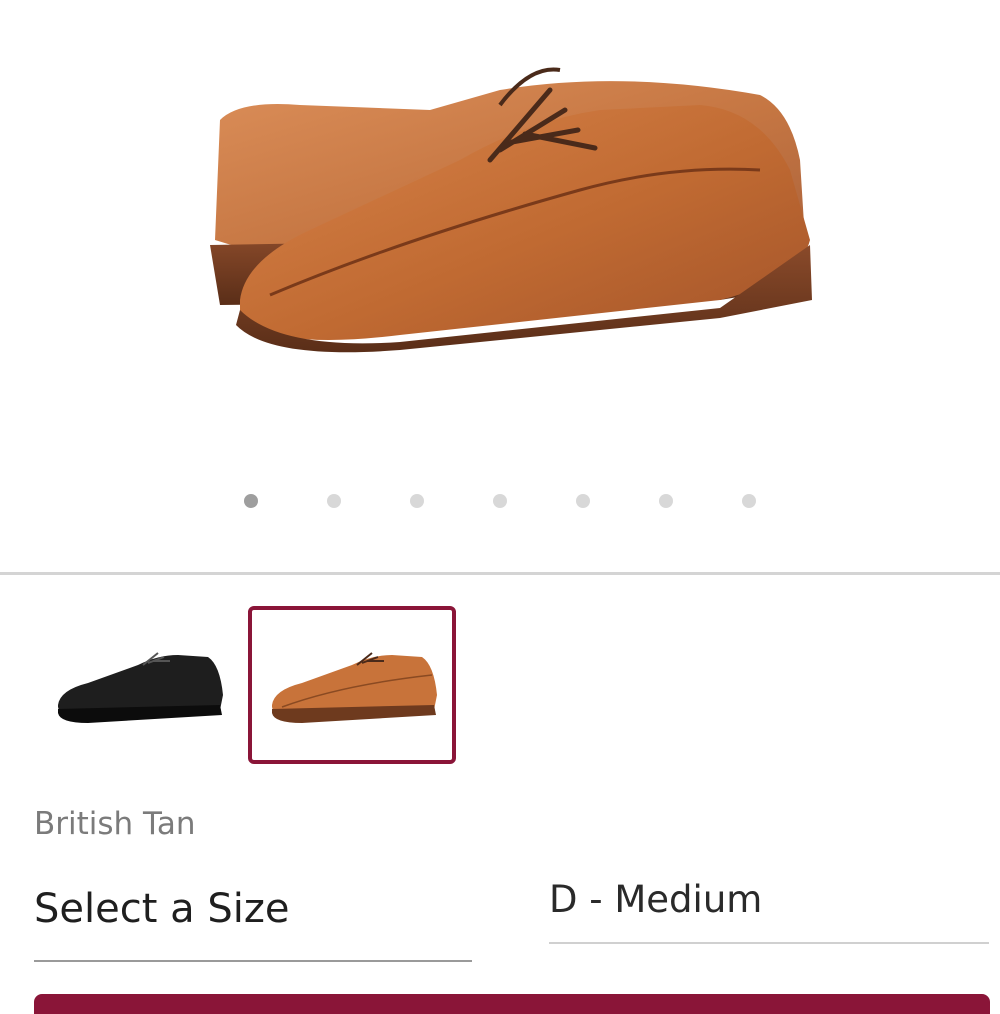 The width and height of the screenshot is (1000, 1014). I want to click on size-selector: Select a Size, so click(253, 921).